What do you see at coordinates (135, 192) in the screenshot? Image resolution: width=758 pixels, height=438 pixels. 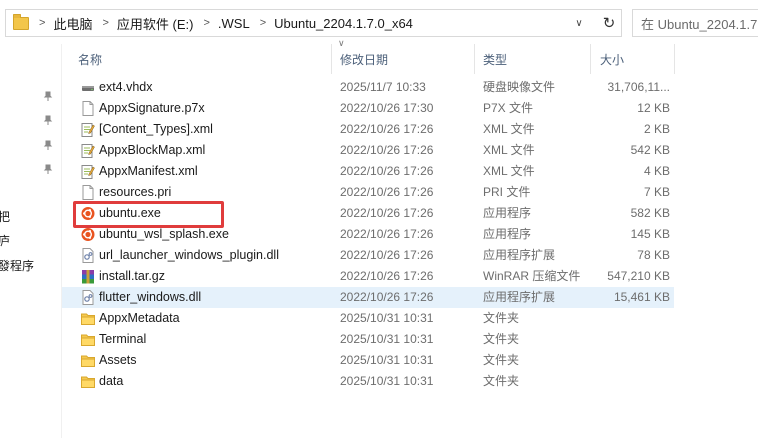 I see `file-name: resources.pri` at bounding box center [135, 192].